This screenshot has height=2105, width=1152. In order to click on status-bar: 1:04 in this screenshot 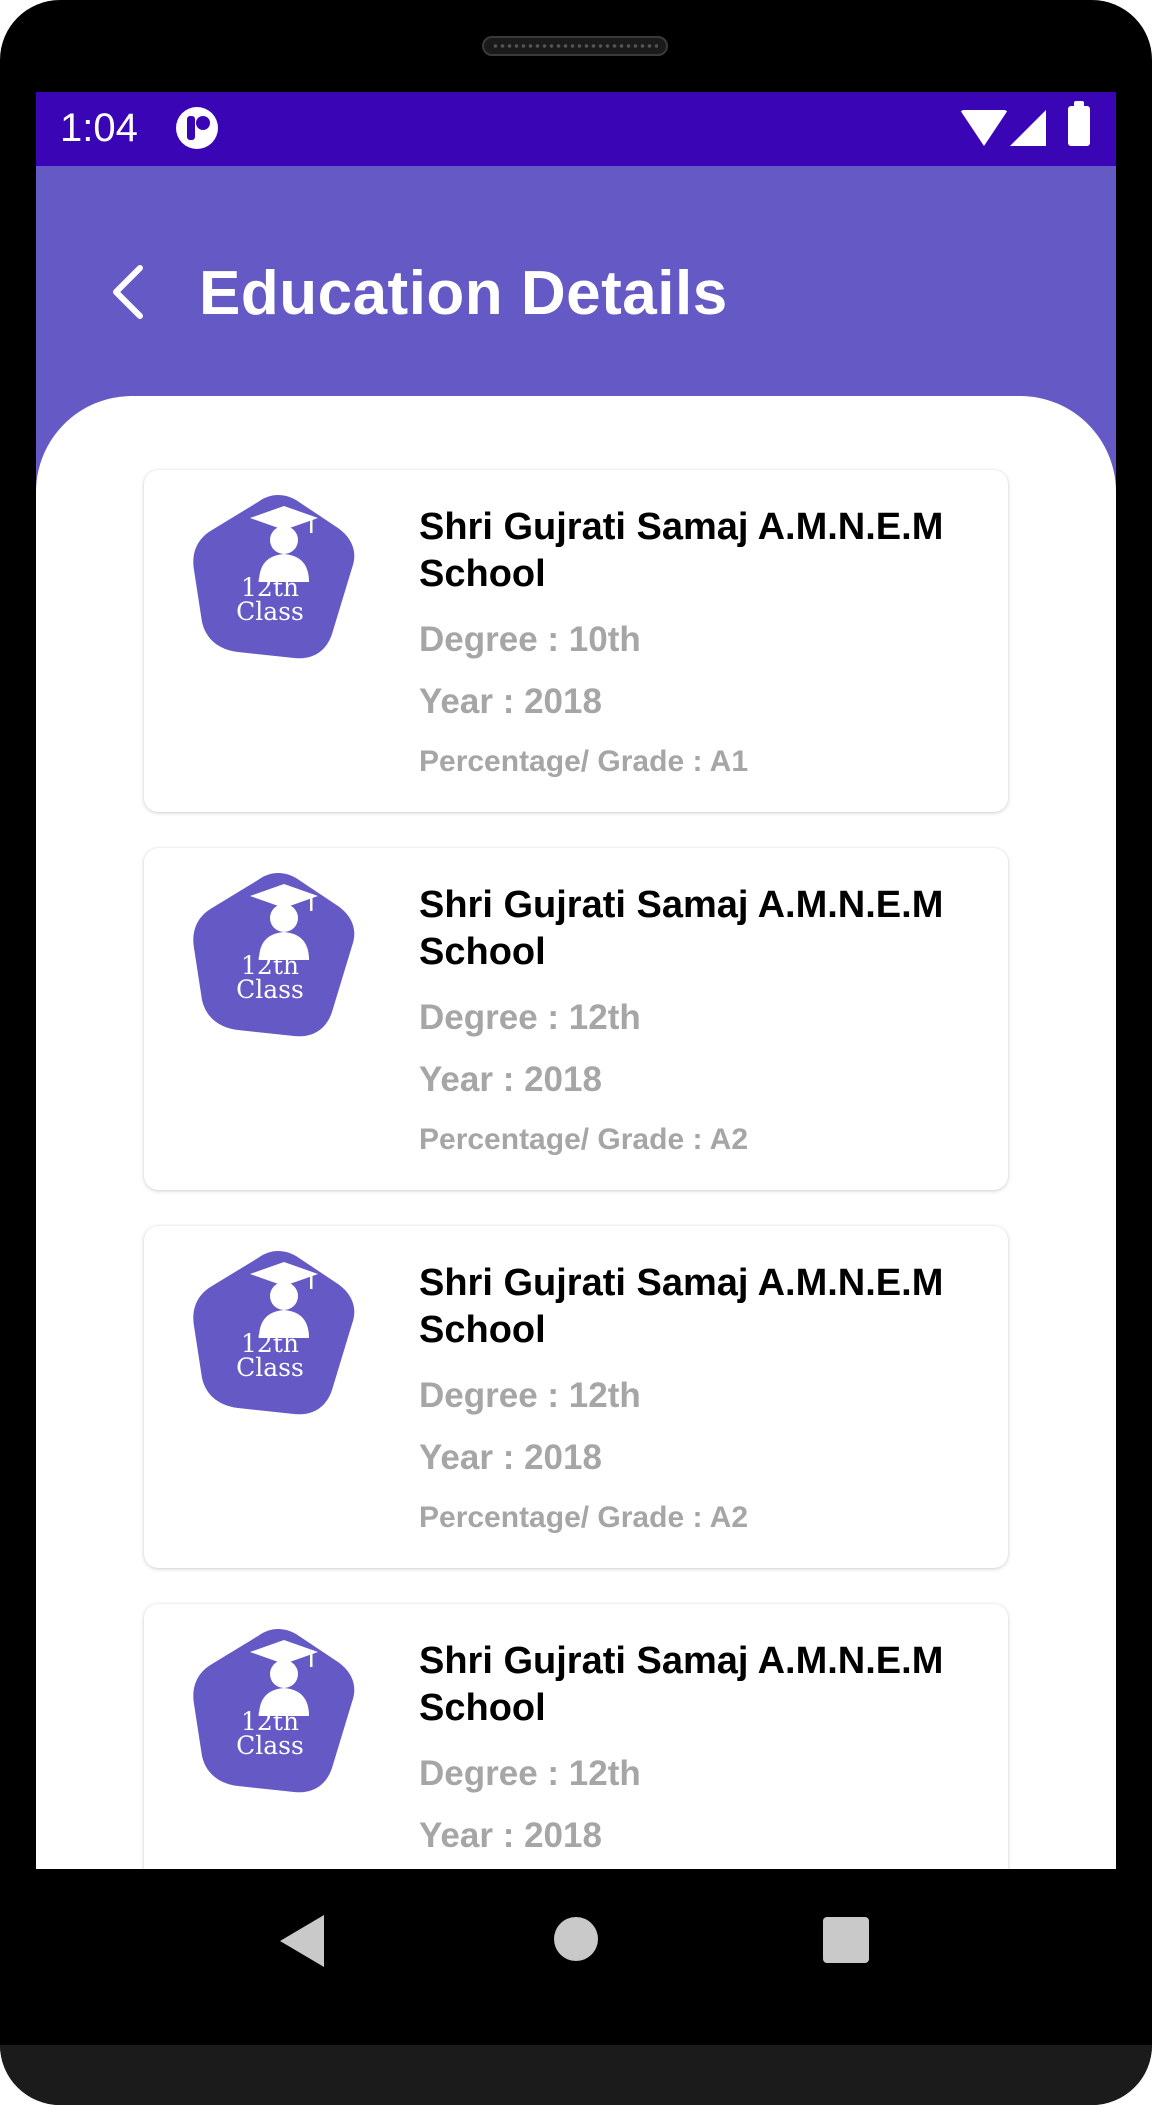, I will do `click(576, 129)`.